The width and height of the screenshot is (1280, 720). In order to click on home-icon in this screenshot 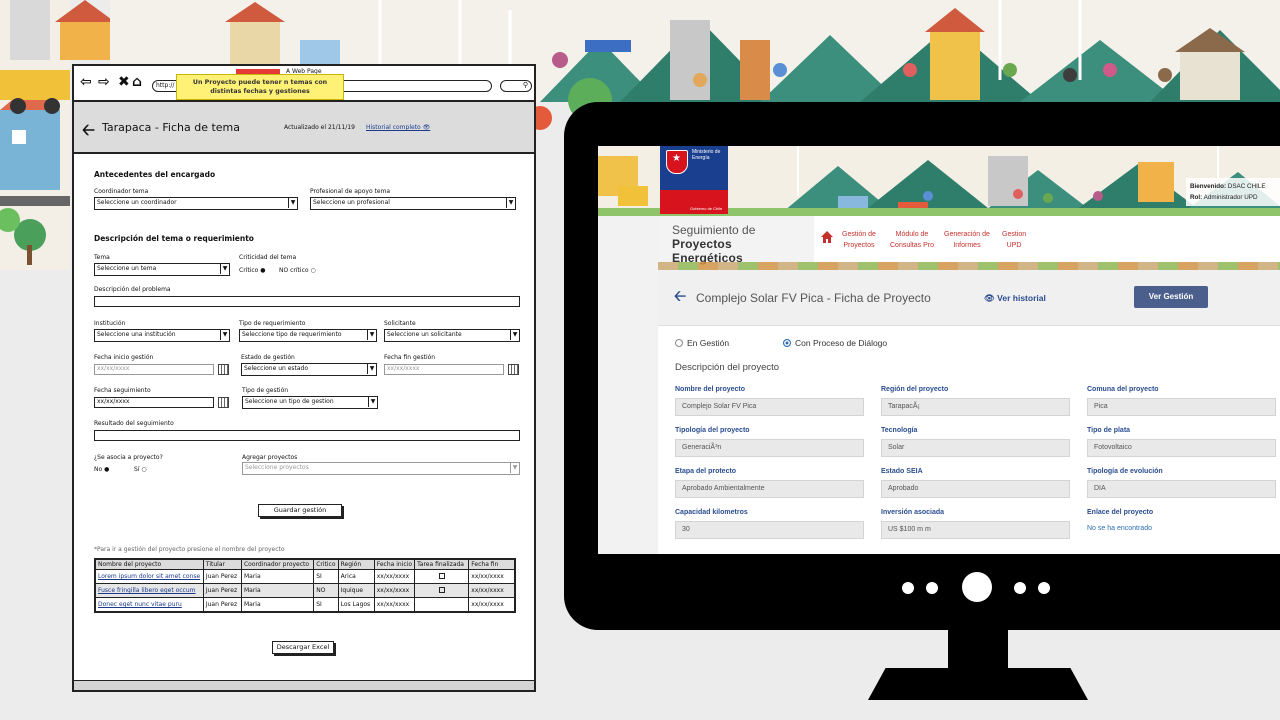, I will do `click(827, 237)`.